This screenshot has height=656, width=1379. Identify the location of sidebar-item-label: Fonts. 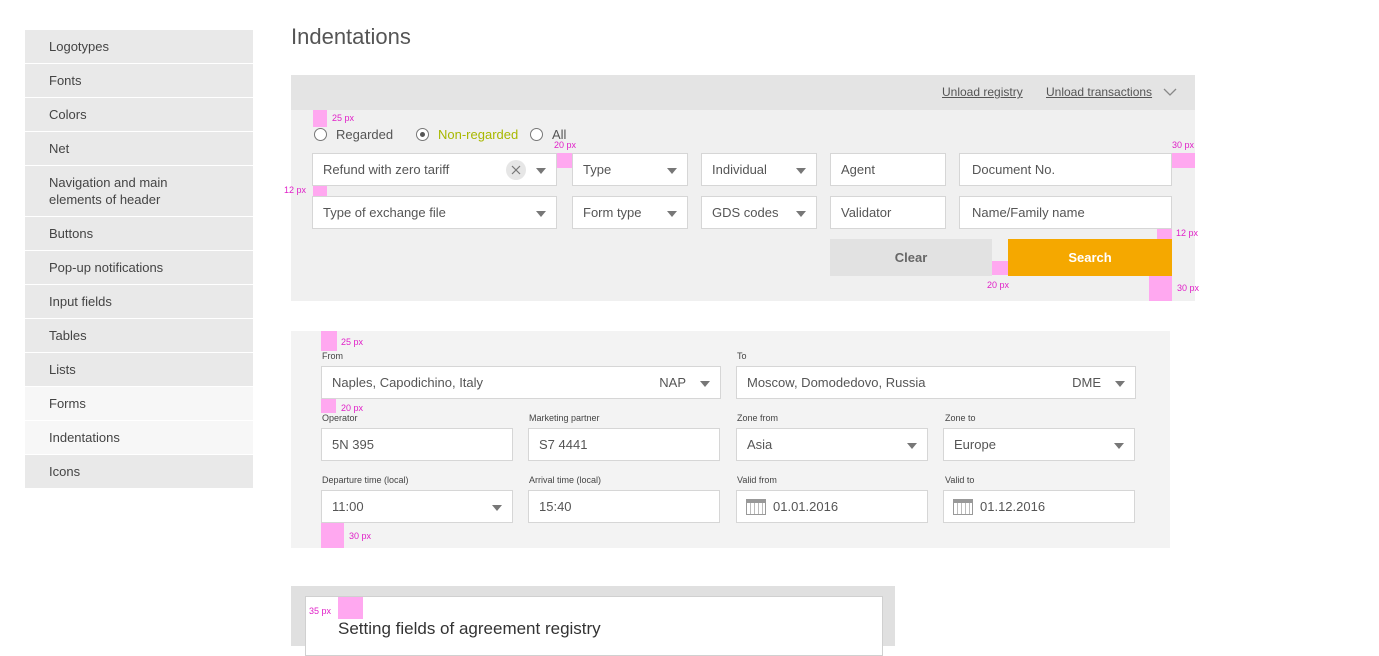
(65, 80).